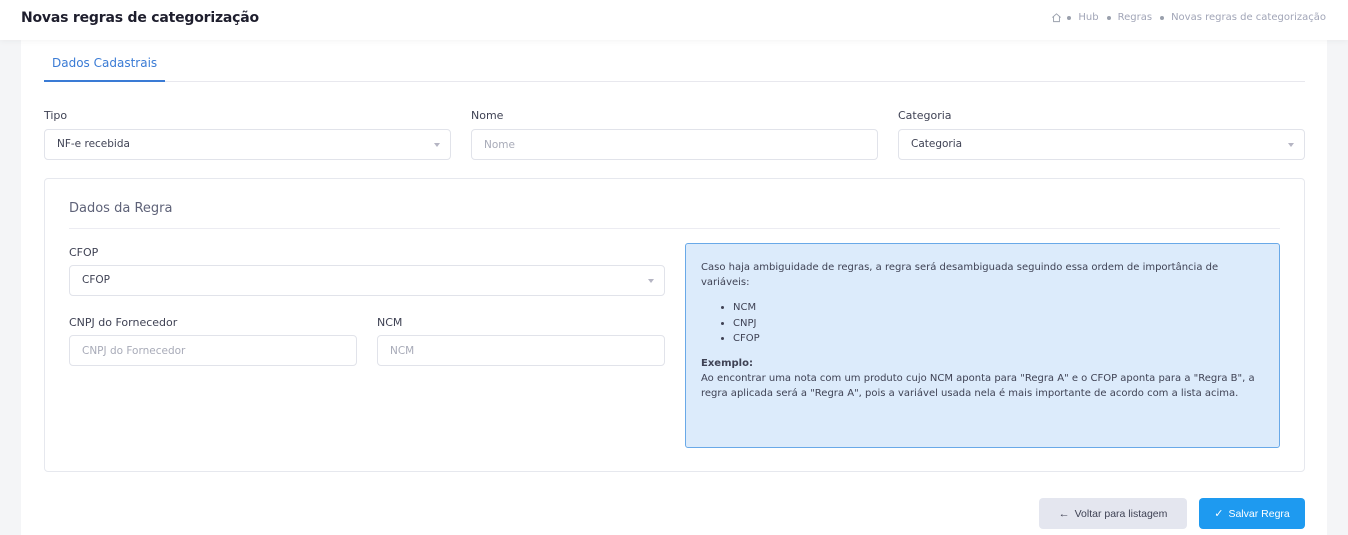 The width and height of the screenshot is (1348, 535). Describe the element at coordinates (1101, 144) in the screenshot. I see `categoria-select: Categoria` at that location.